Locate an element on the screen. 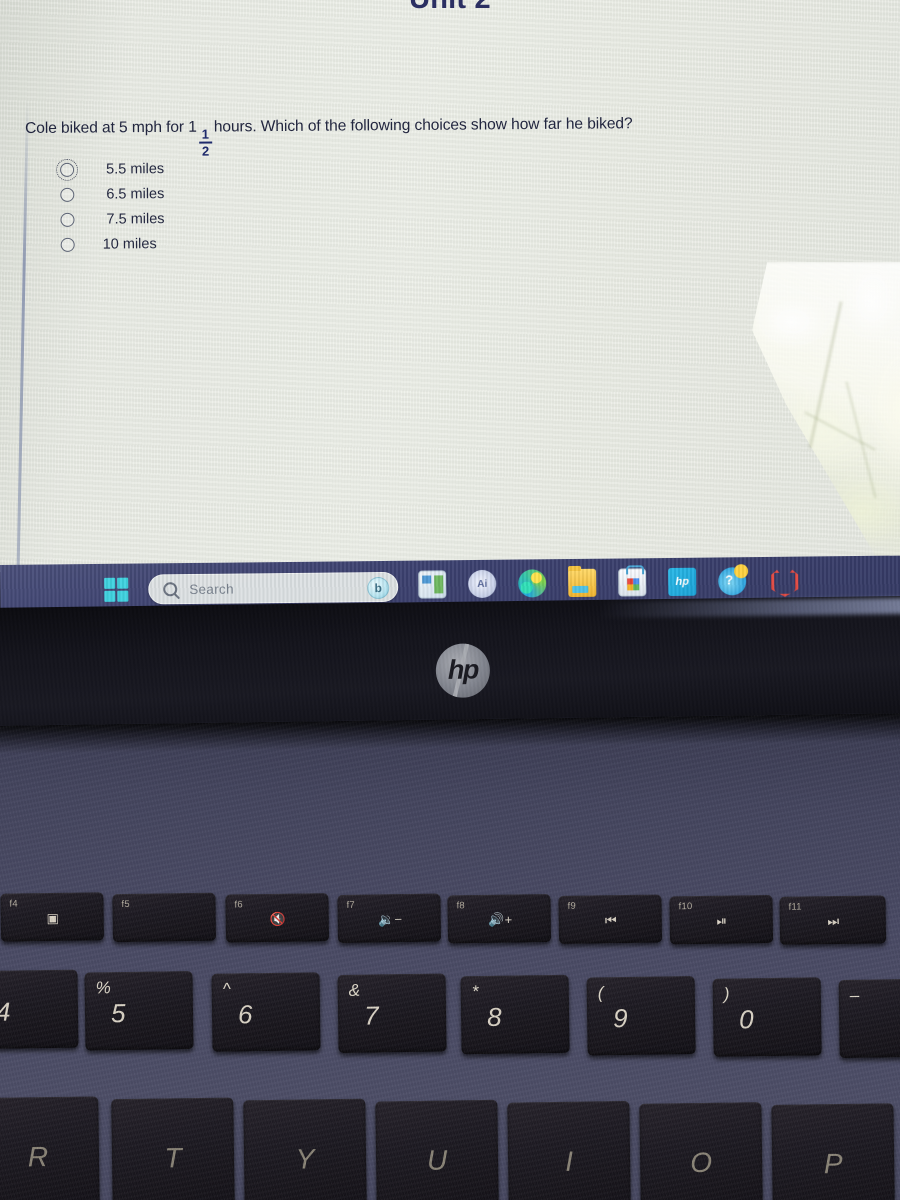  search-icon is located at coordinates (170, 589).